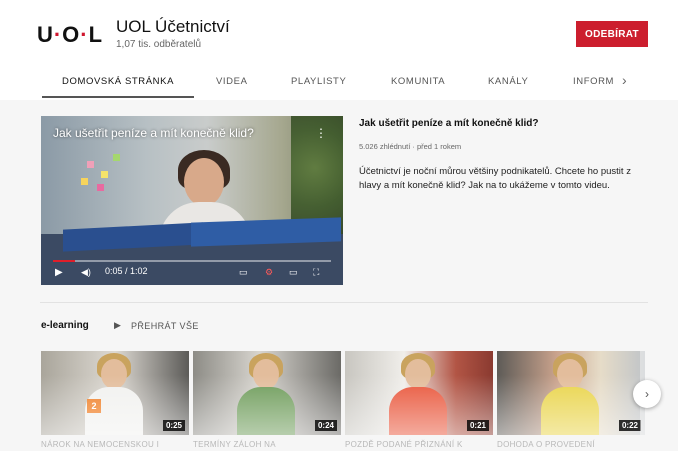  What do you see at coordinates (232, 81) in the screenshot?
I see `tab-videos: VIDEA` at bounding box center [232, 81].